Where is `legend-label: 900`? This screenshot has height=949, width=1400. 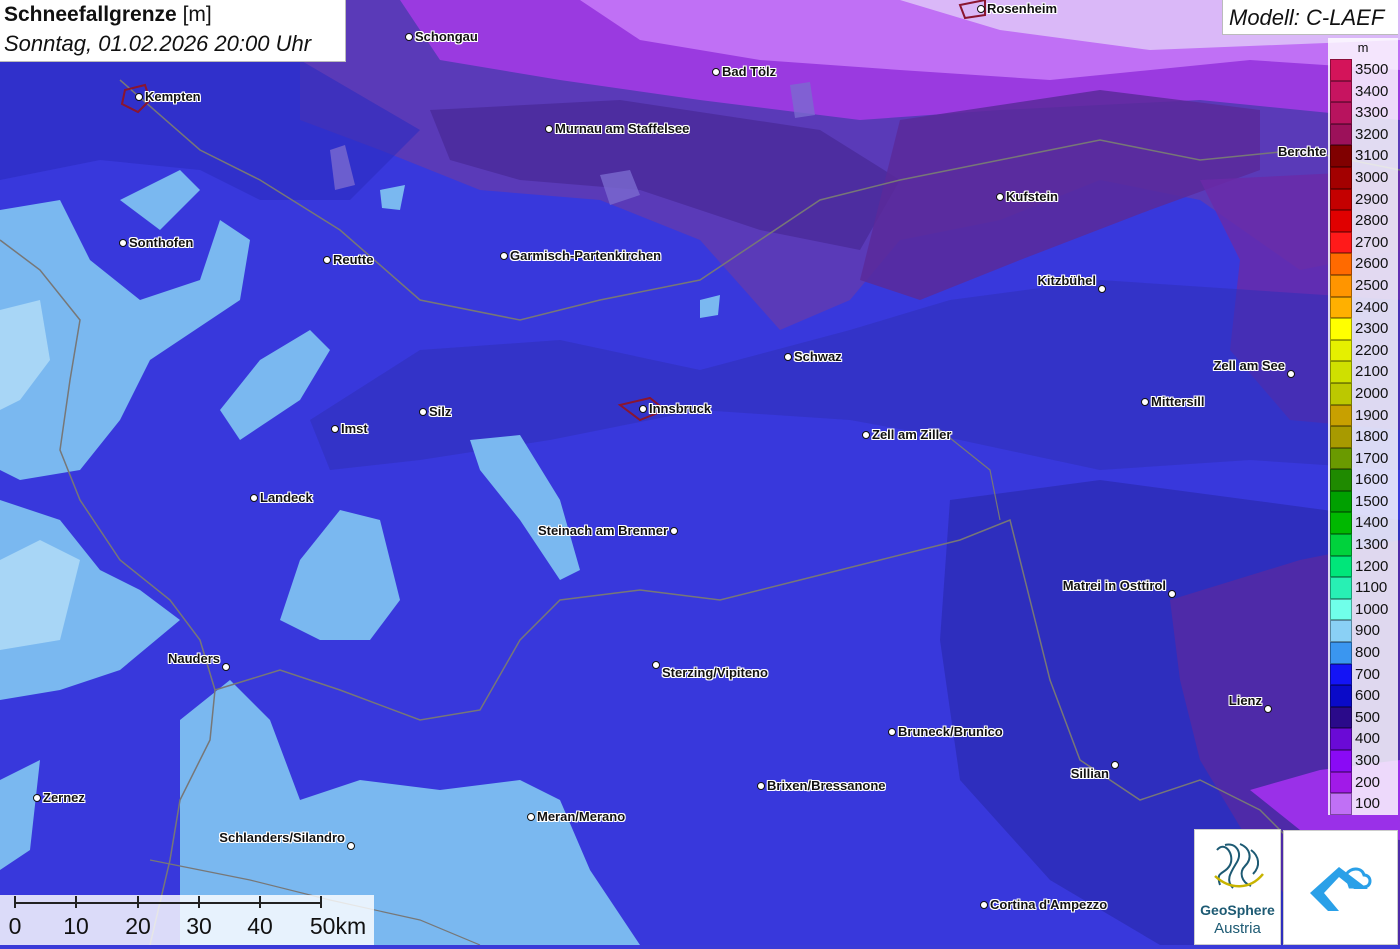 legend-label: 900 is located at coordinates (1368, 631).